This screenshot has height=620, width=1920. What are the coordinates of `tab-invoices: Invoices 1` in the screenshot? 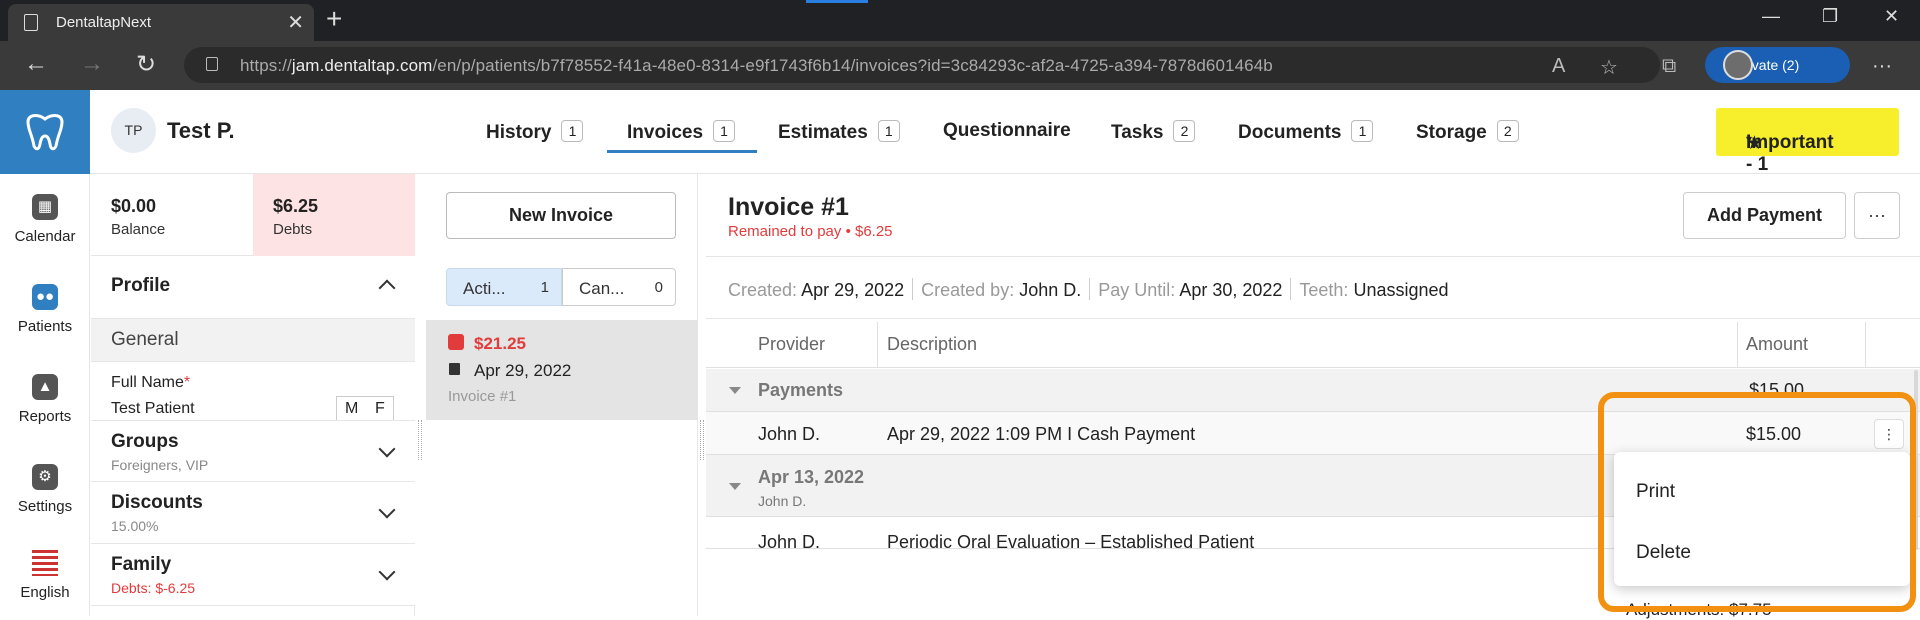 It's located at (681, 132).